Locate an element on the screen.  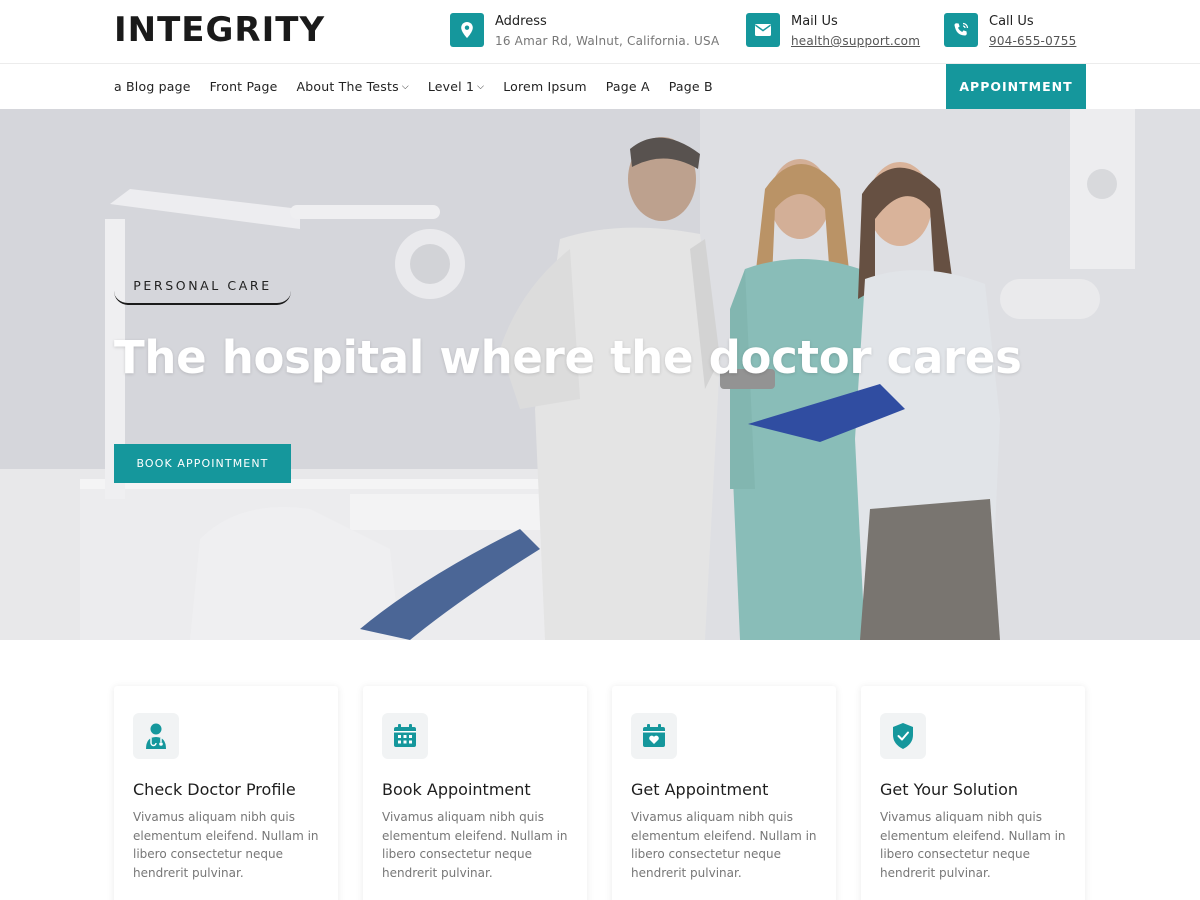
feature-title: Check Doctor Profile is located at coordinates (214, 789).